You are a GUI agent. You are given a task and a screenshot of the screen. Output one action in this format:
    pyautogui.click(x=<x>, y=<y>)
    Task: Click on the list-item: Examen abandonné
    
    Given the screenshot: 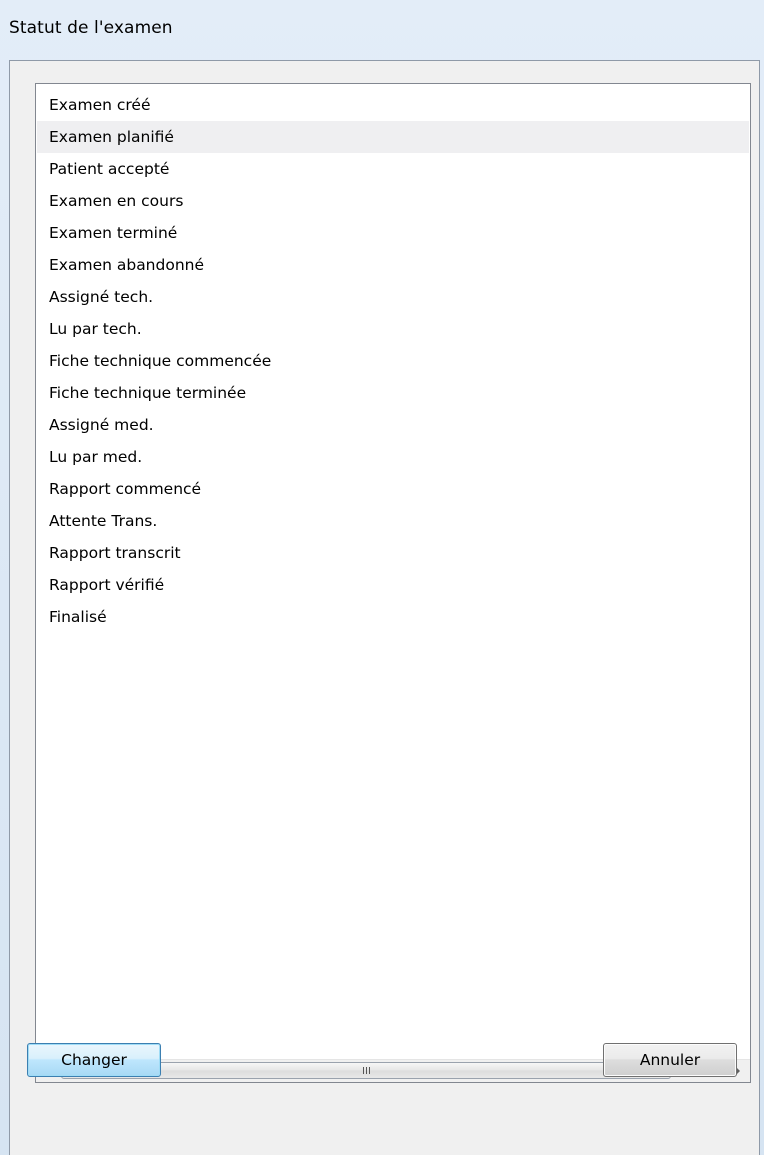 What is the action you would take?
    pyautogui.click(x=393, y=265)
    